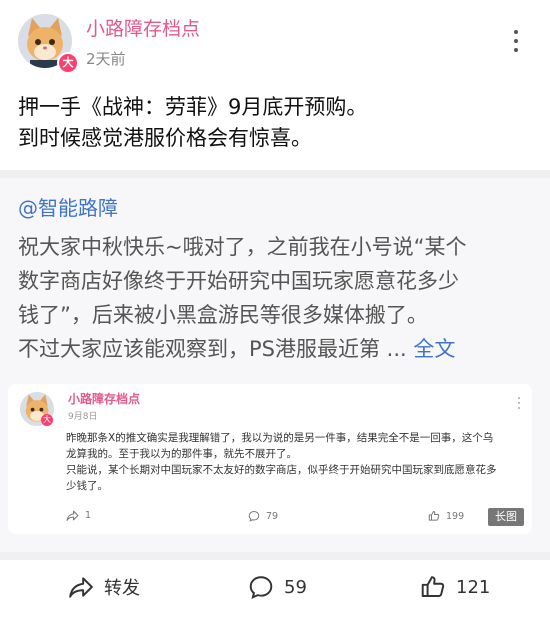  I want to click on long-image-badge: 长图, so click(506, 517).